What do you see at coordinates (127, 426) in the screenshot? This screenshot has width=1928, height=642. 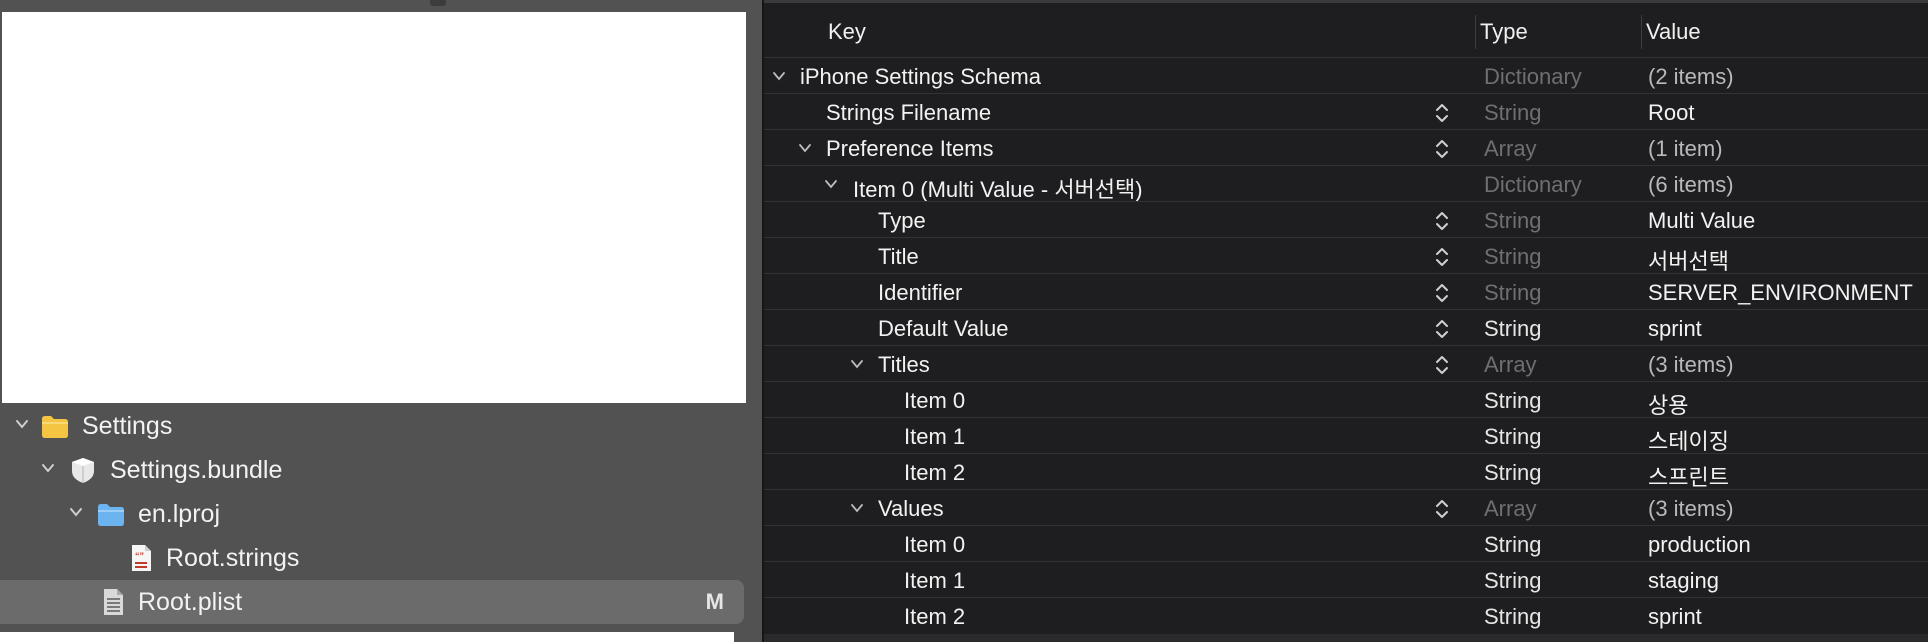 I see `nav-item-label: Settings` at bounding box center [127, 426].